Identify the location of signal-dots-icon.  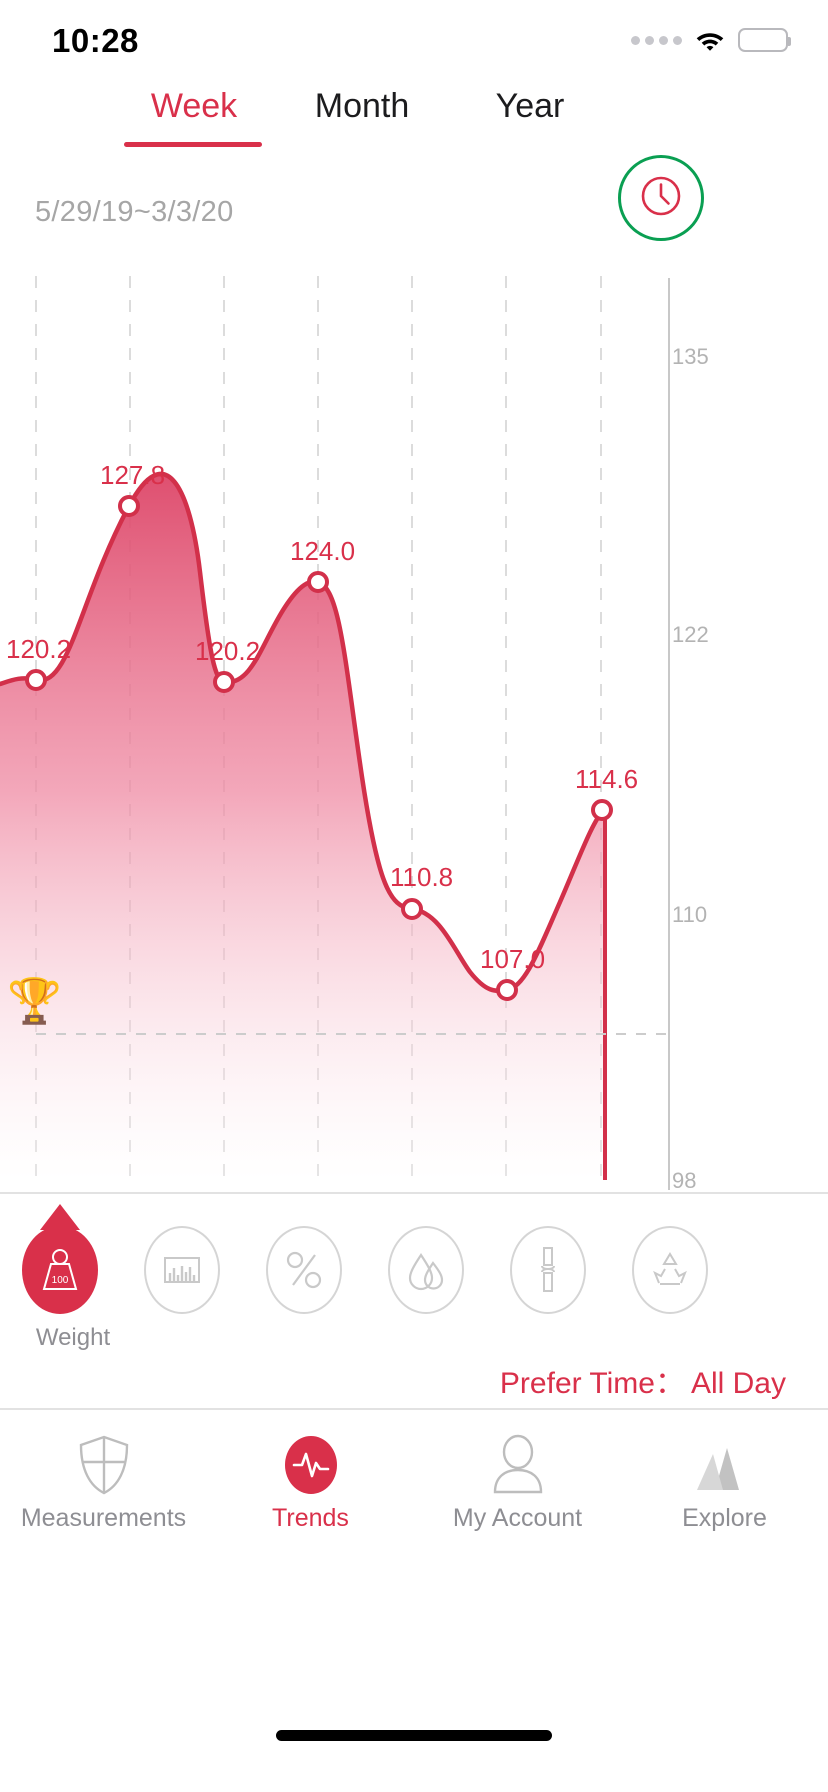
(656, 40).